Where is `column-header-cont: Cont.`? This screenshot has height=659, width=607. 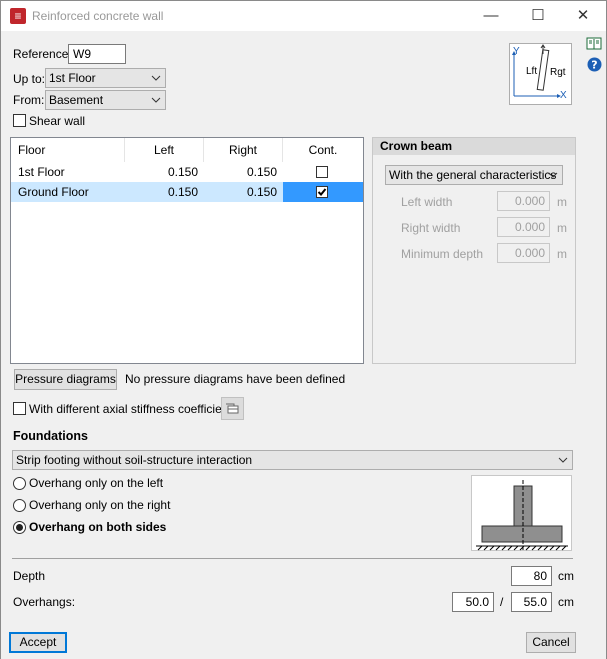
column-header-cont: Cont. is located at coordinates (323, 150).